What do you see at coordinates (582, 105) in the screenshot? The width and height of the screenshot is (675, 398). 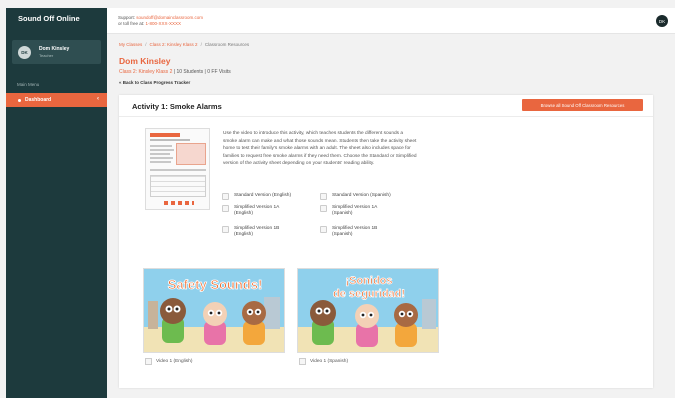 I see `browse-resources-button: Browse all Sound Off Classroom Resources` at bounding box center [582, 105].